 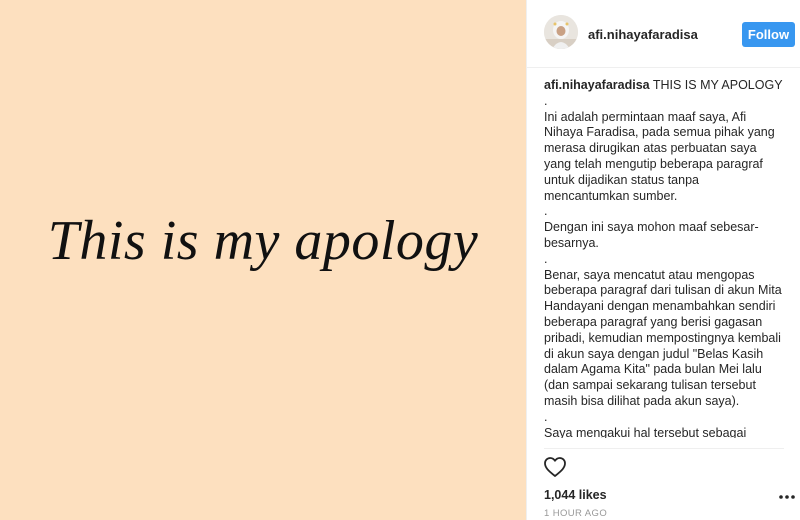 What do you see at coordinates (664, 448) in the screenshot?
I see `actions-divider` at bounding box center [664, 448].